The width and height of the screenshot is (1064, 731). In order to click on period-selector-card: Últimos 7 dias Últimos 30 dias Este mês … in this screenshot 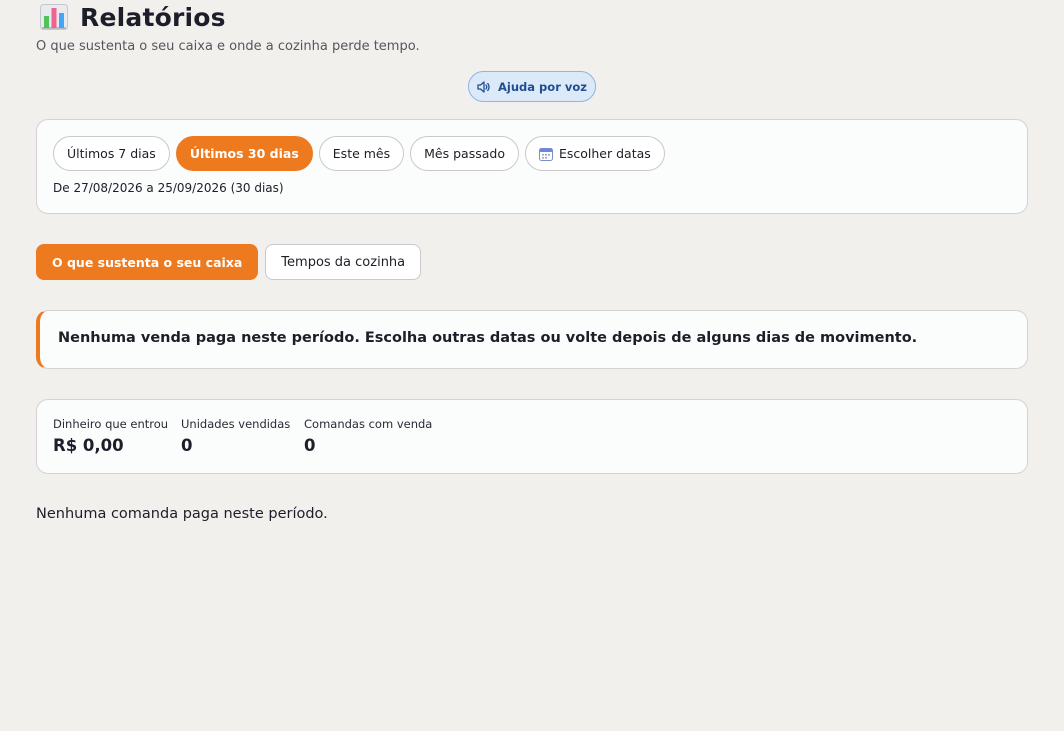, I will do `click(532, 166)`.